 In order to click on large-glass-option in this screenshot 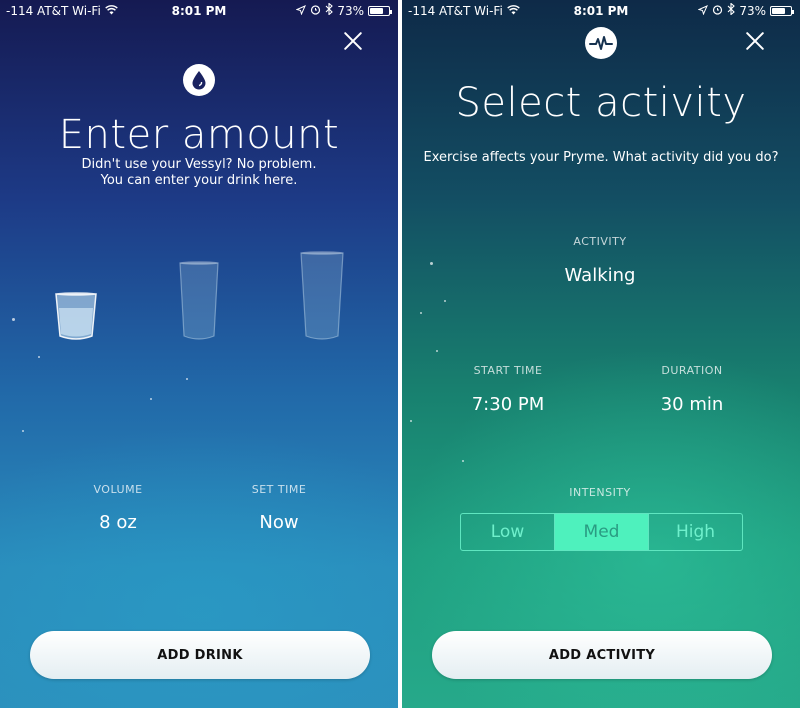, I will do `click(322, 296)`.